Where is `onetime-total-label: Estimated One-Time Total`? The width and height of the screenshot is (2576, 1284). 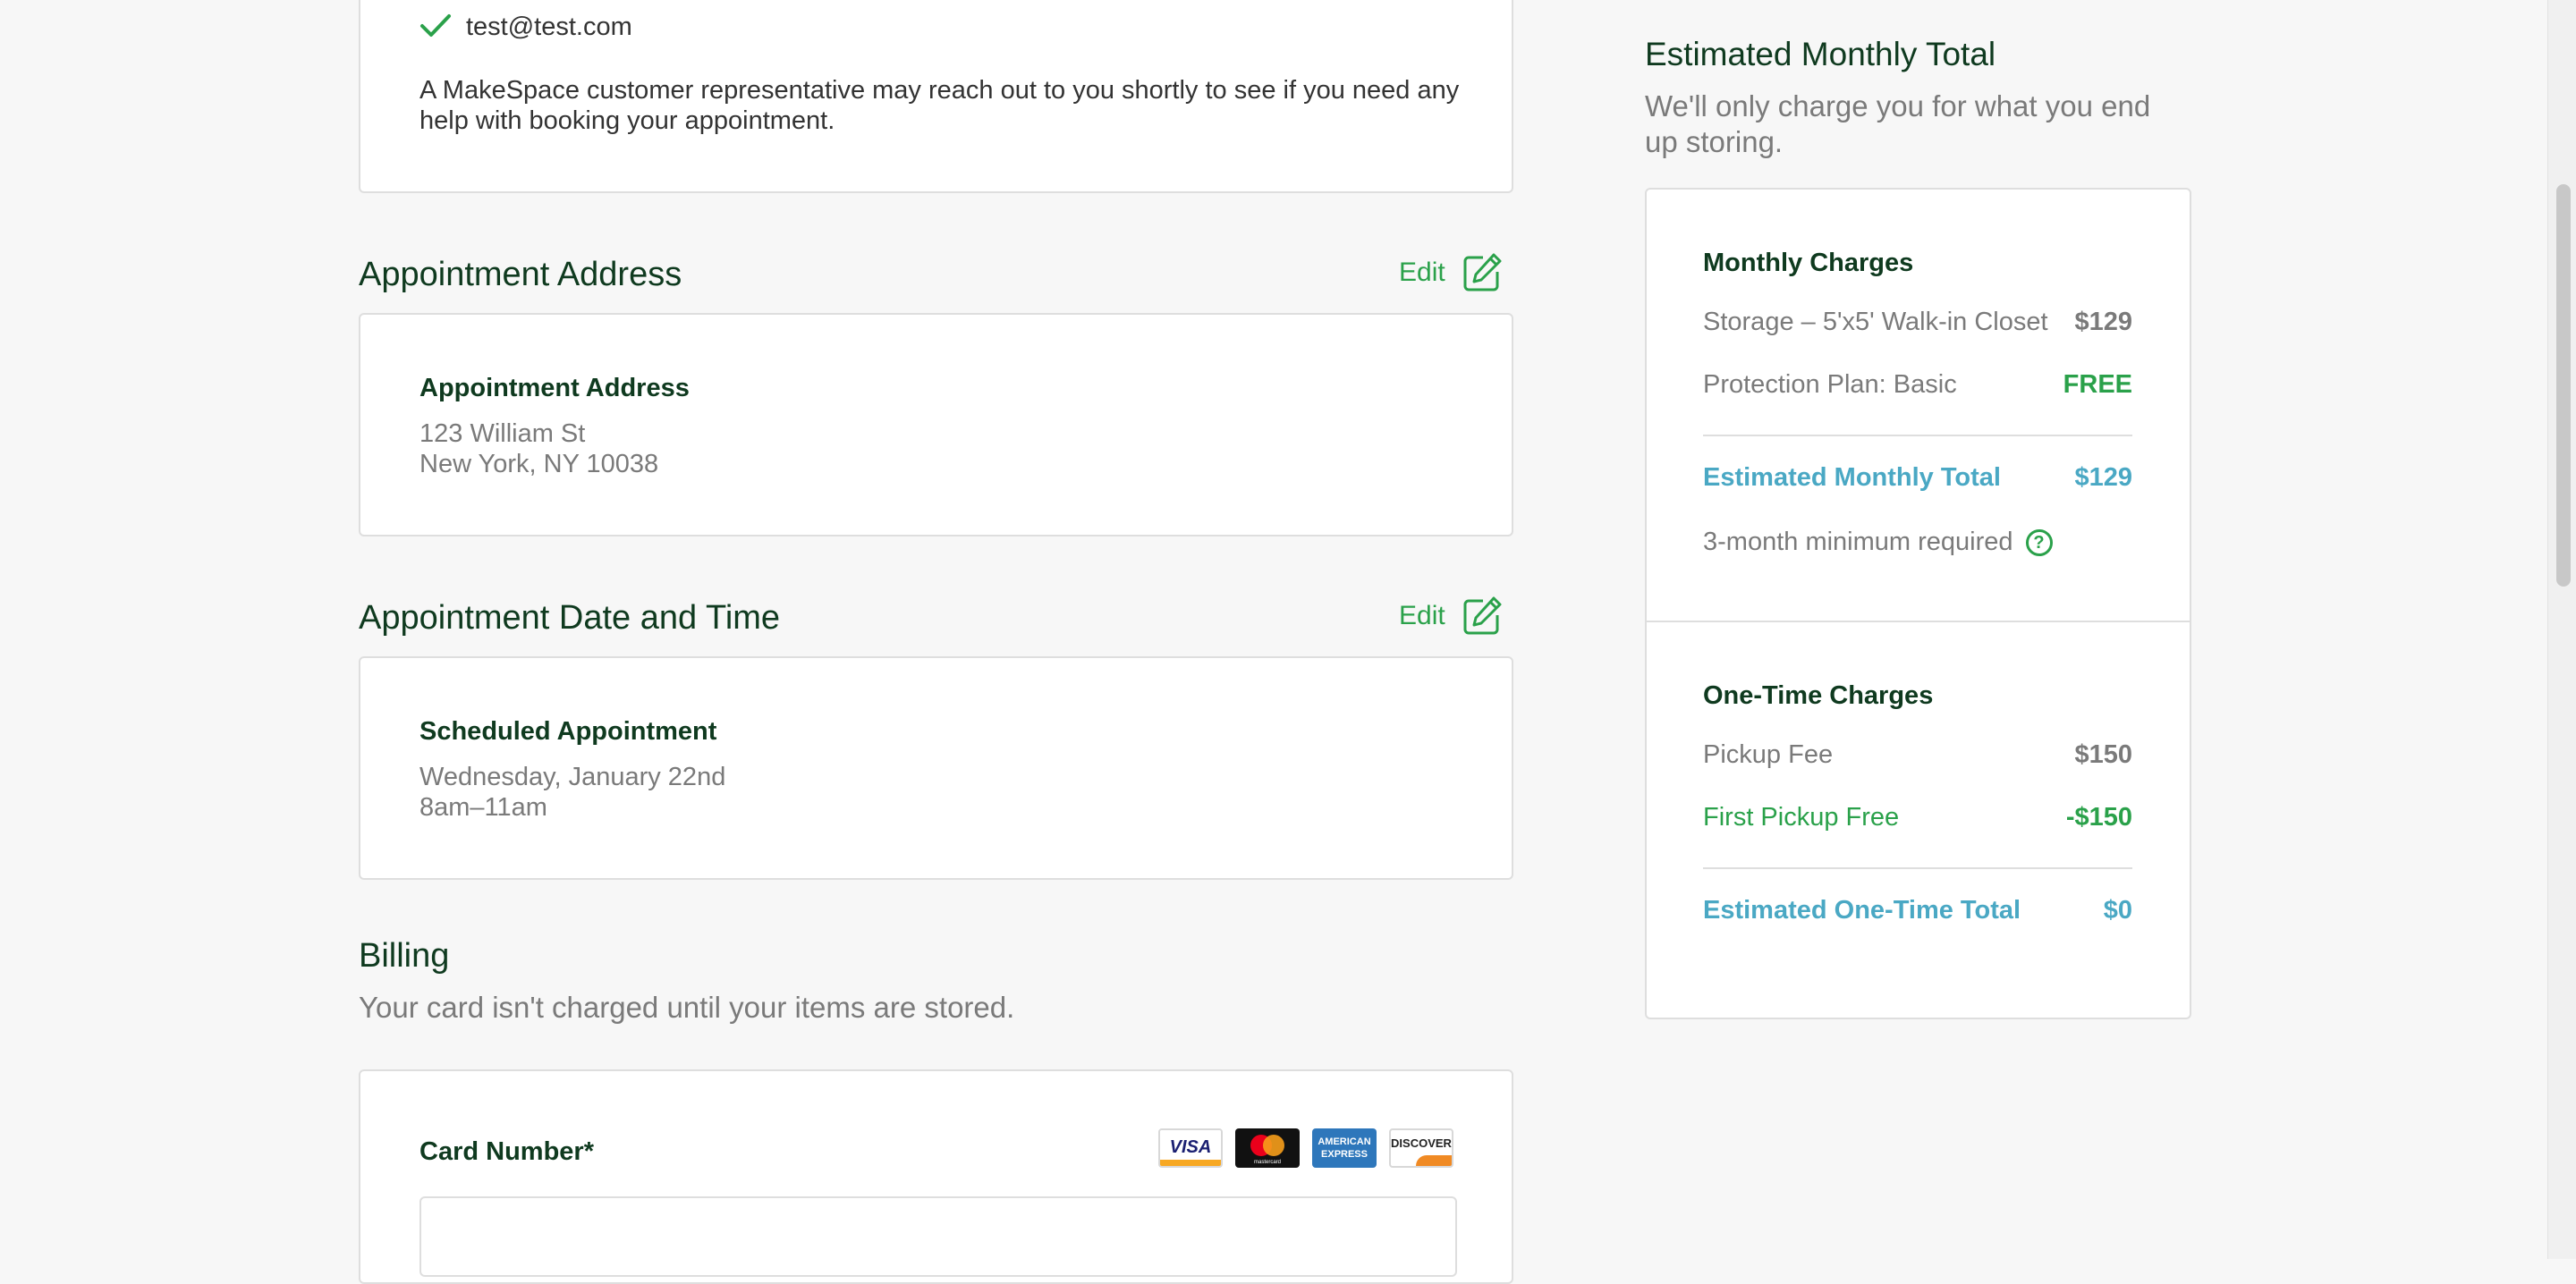 onetime-total-label: Estimated One-Time Total is located at coordinates (1862, 911).